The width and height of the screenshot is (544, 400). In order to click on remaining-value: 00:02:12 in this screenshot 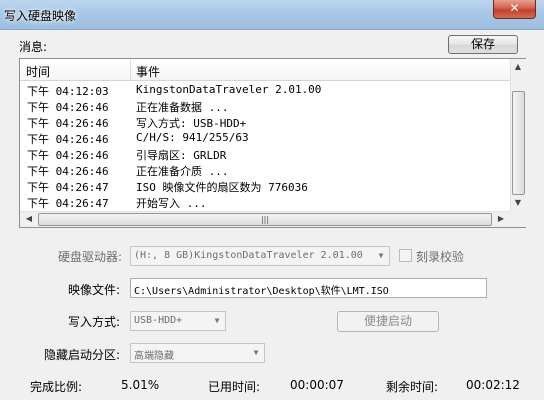, I will do `click(493, 385)`.